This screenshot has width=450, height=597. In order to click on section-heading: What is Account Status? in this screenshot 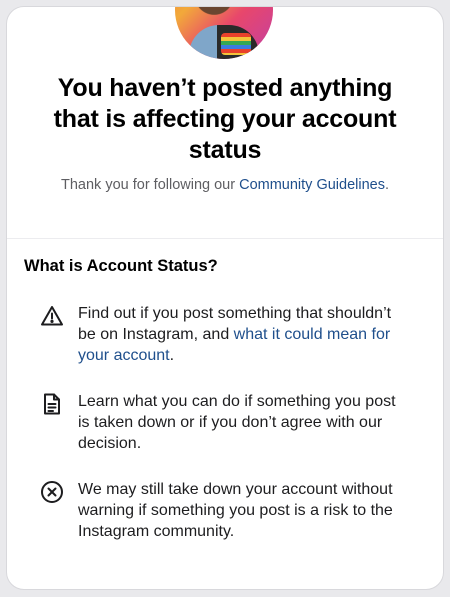, I will do `click(121, 266)`.